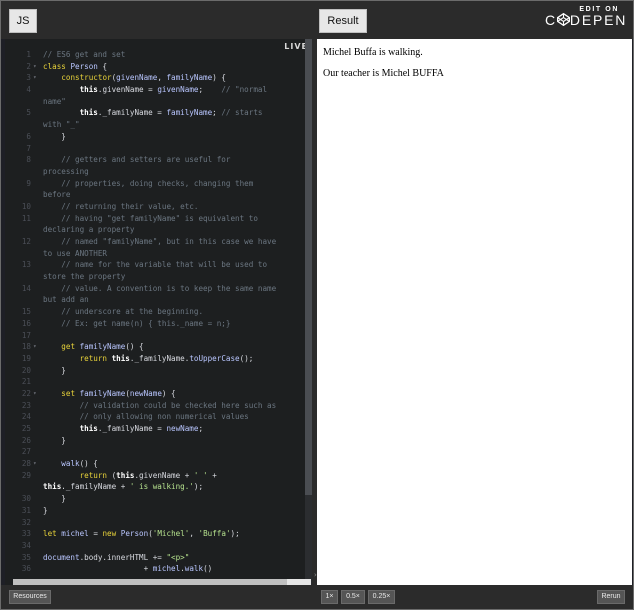 The image size is (634, 610). I want to click on line-number: 8, so click(28, 160).